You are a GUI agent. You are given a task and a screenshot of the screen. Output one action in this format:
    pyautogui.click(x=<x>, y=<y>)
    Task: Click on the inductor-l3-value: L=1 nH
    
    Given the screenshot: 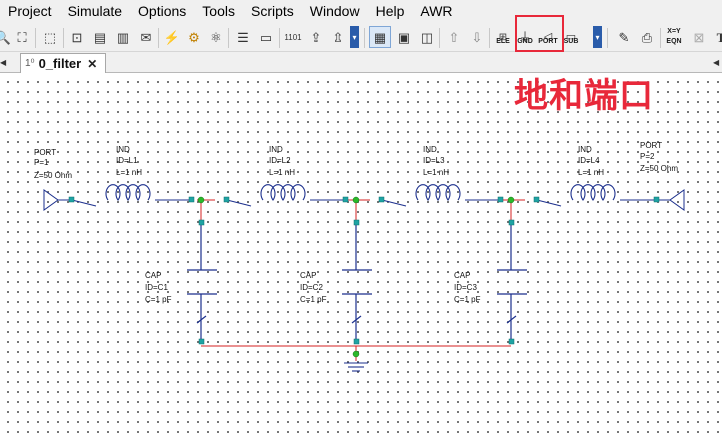 What is the action you would take?
    pyautogui.click(x=436, y=172)
    